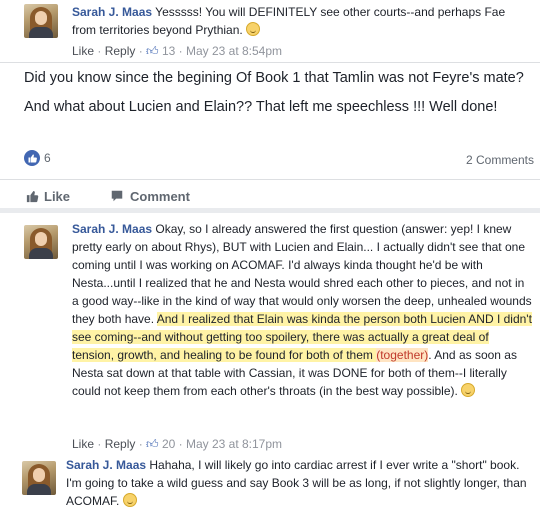 This screenshot has height=512, width=540. Describe the element at coordinates (402, 355) in the screenshot. I see `highlighted-text-red: (together)` at that location.